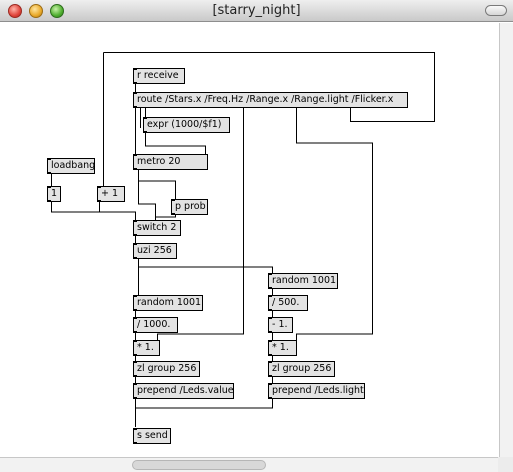 This screenshot has height=472, width=513. Describe the element at coordinates (155, 251) in the screenshot. I see `uzi-object: uzi 256` at that location.